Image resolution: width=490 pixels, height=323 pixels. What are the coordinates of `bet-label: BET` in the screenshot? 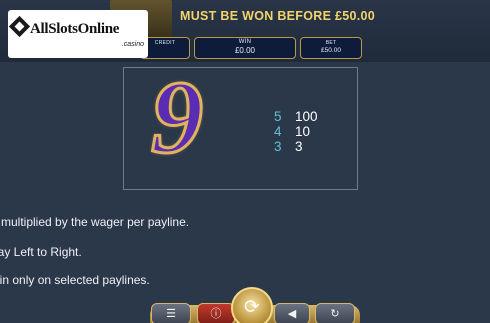 It's located at (331, 43).